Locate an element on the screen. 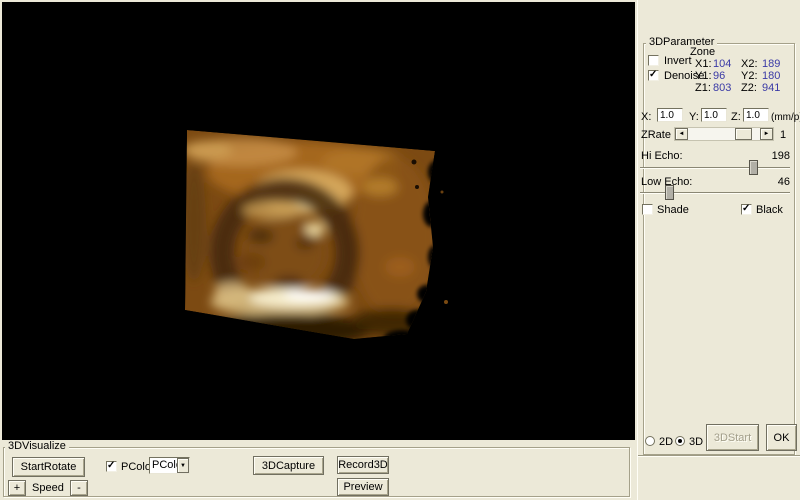 This screenshot has height=500, width=800. zone-y1-value: 96 is located at coordinates (719, 76).